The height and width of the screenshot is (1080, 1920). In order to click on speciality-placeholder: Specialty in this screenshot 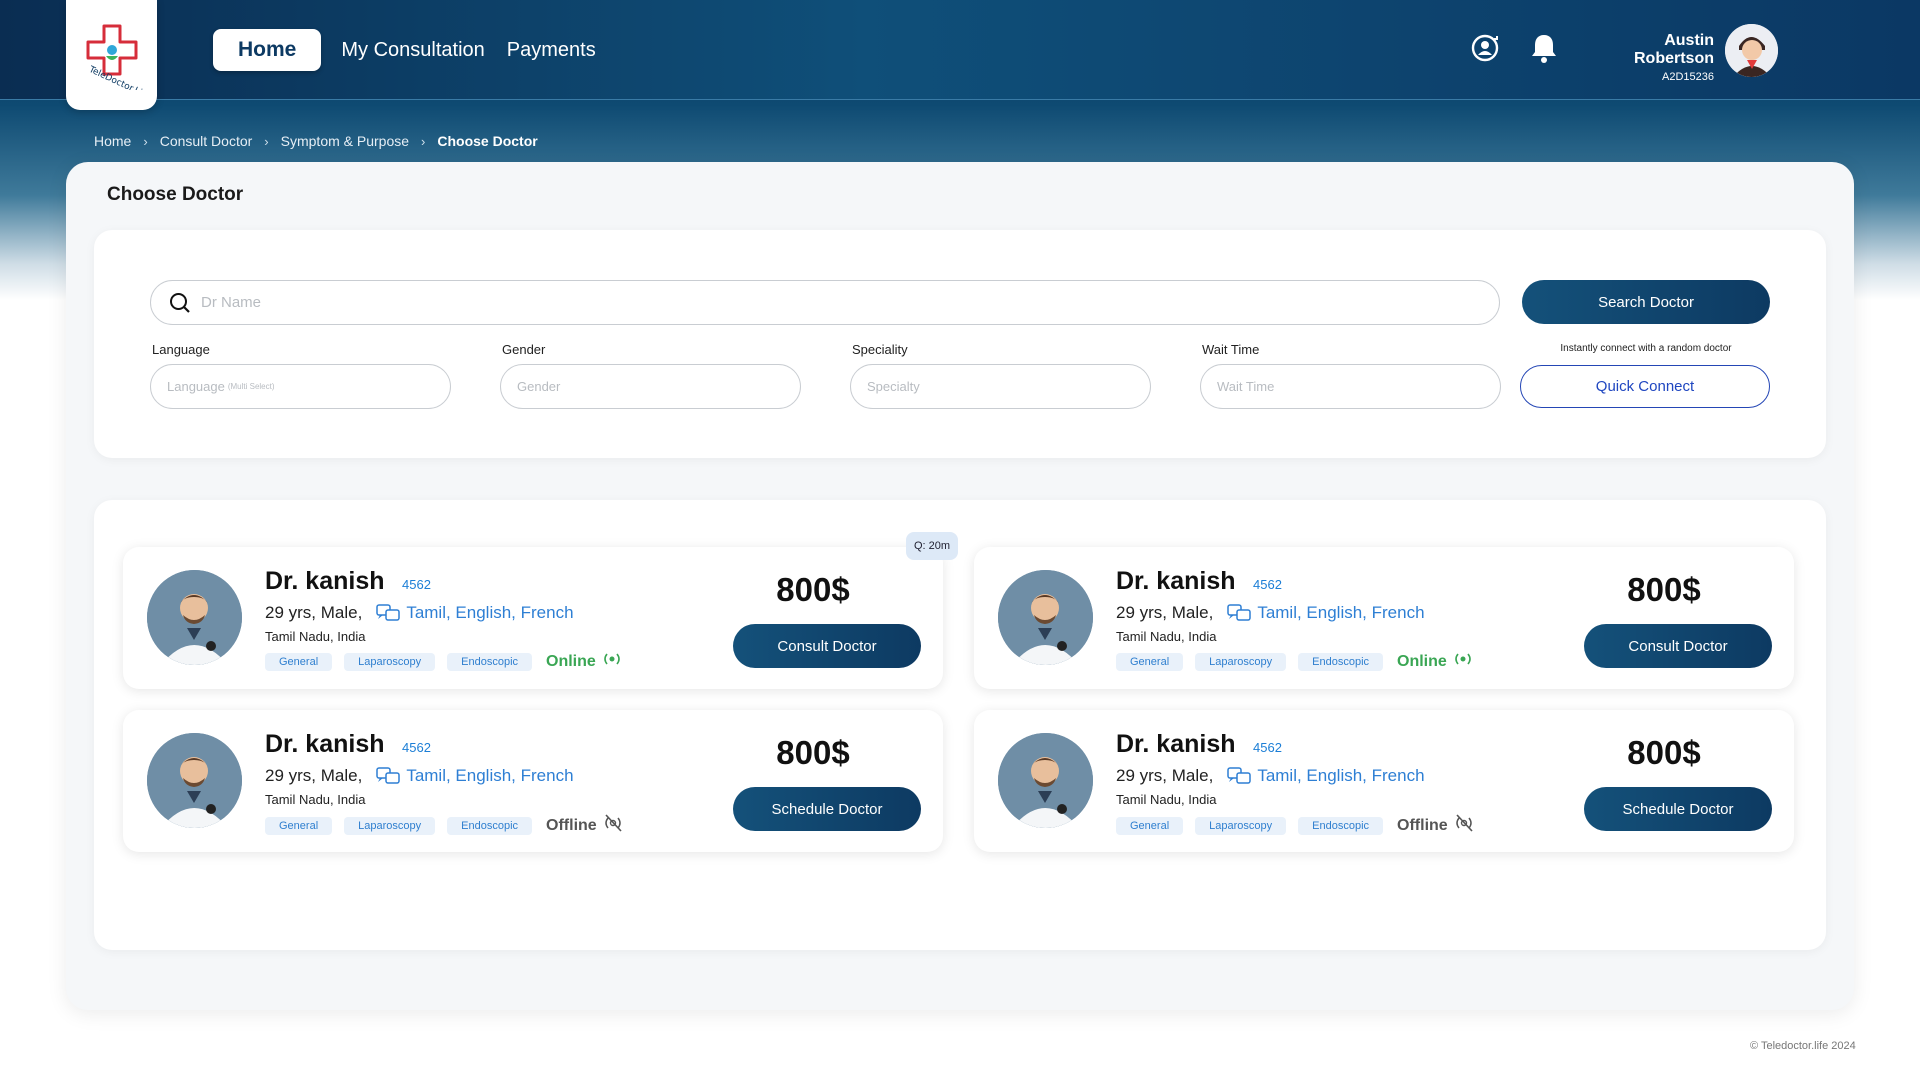, I will do `click(893, 386)`.